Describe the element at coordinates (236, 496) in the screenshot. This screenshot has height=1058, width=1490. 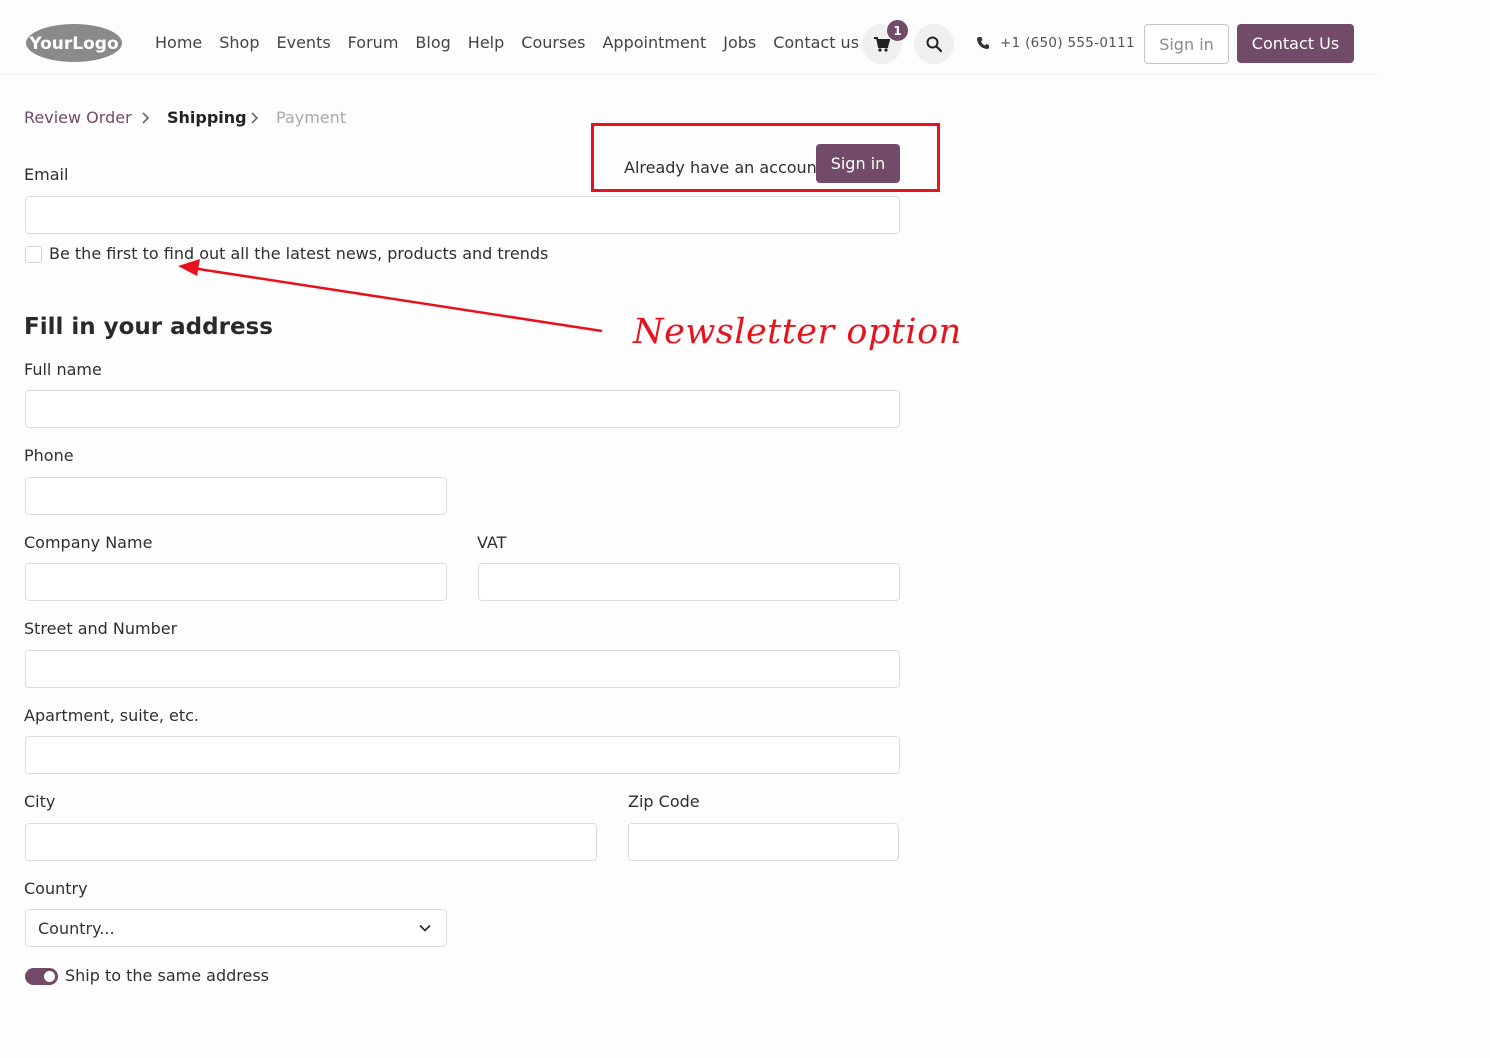
I see `phone-field` at that location.